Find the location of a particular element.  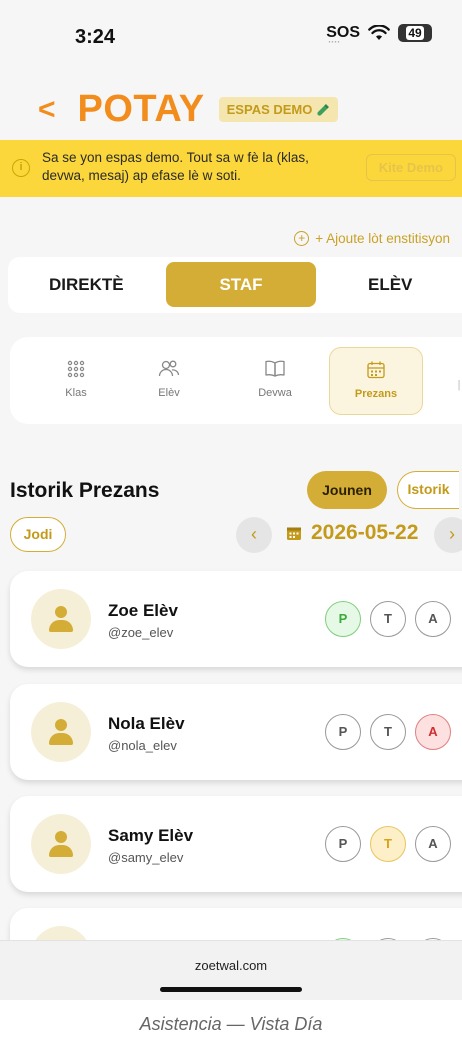

module-tabs: Klas Elèv Devwa Prezans | is located at coordinates (236, 380).